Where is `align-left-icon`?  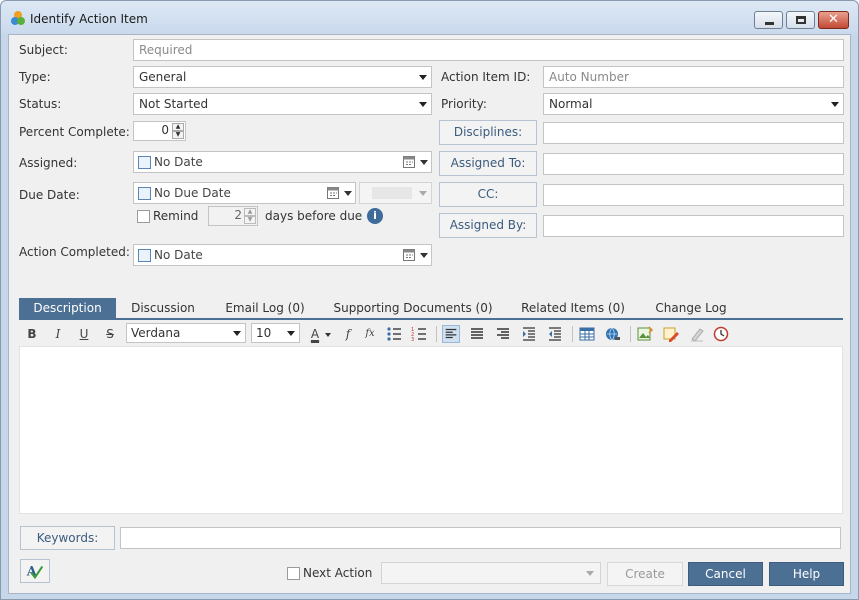 align-left-icon is located at coordinates (451, 334).